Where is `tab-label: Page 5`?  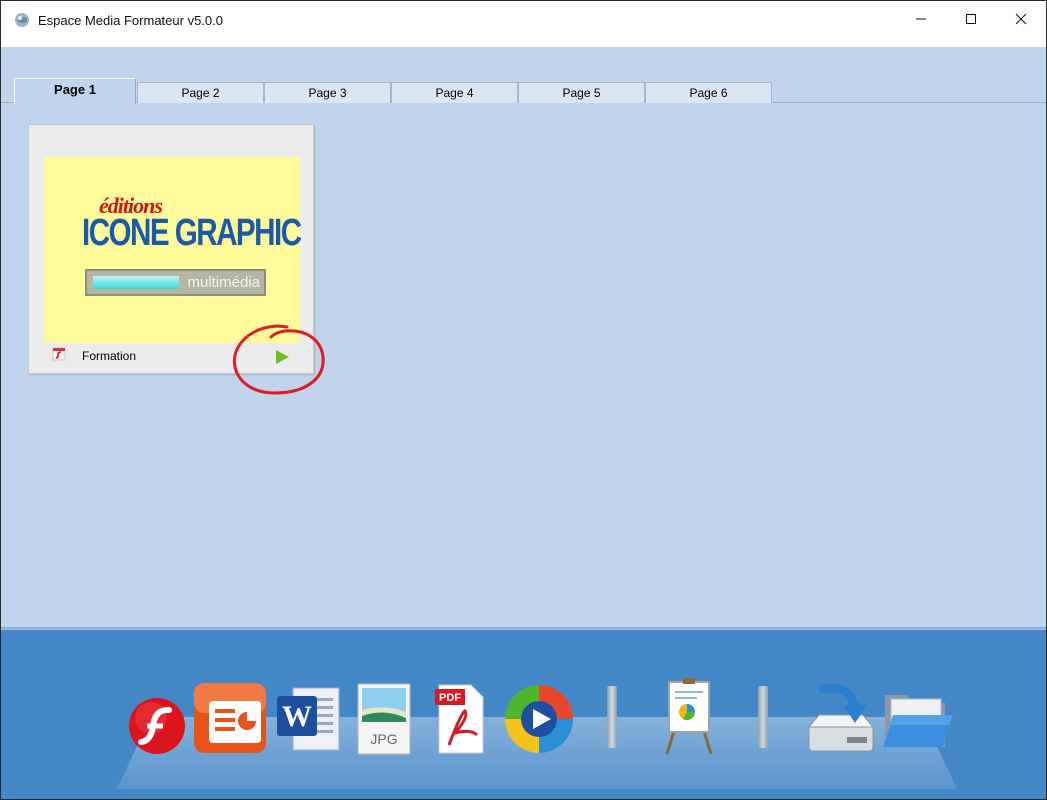
tab-label: Page 5 is located at coordinates (581, 93).